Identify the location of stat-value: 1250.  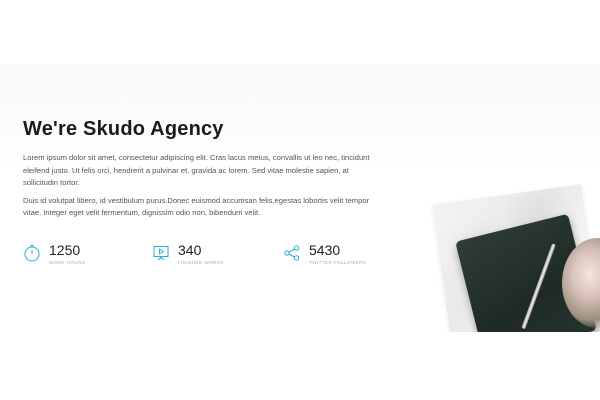
(65, 250).